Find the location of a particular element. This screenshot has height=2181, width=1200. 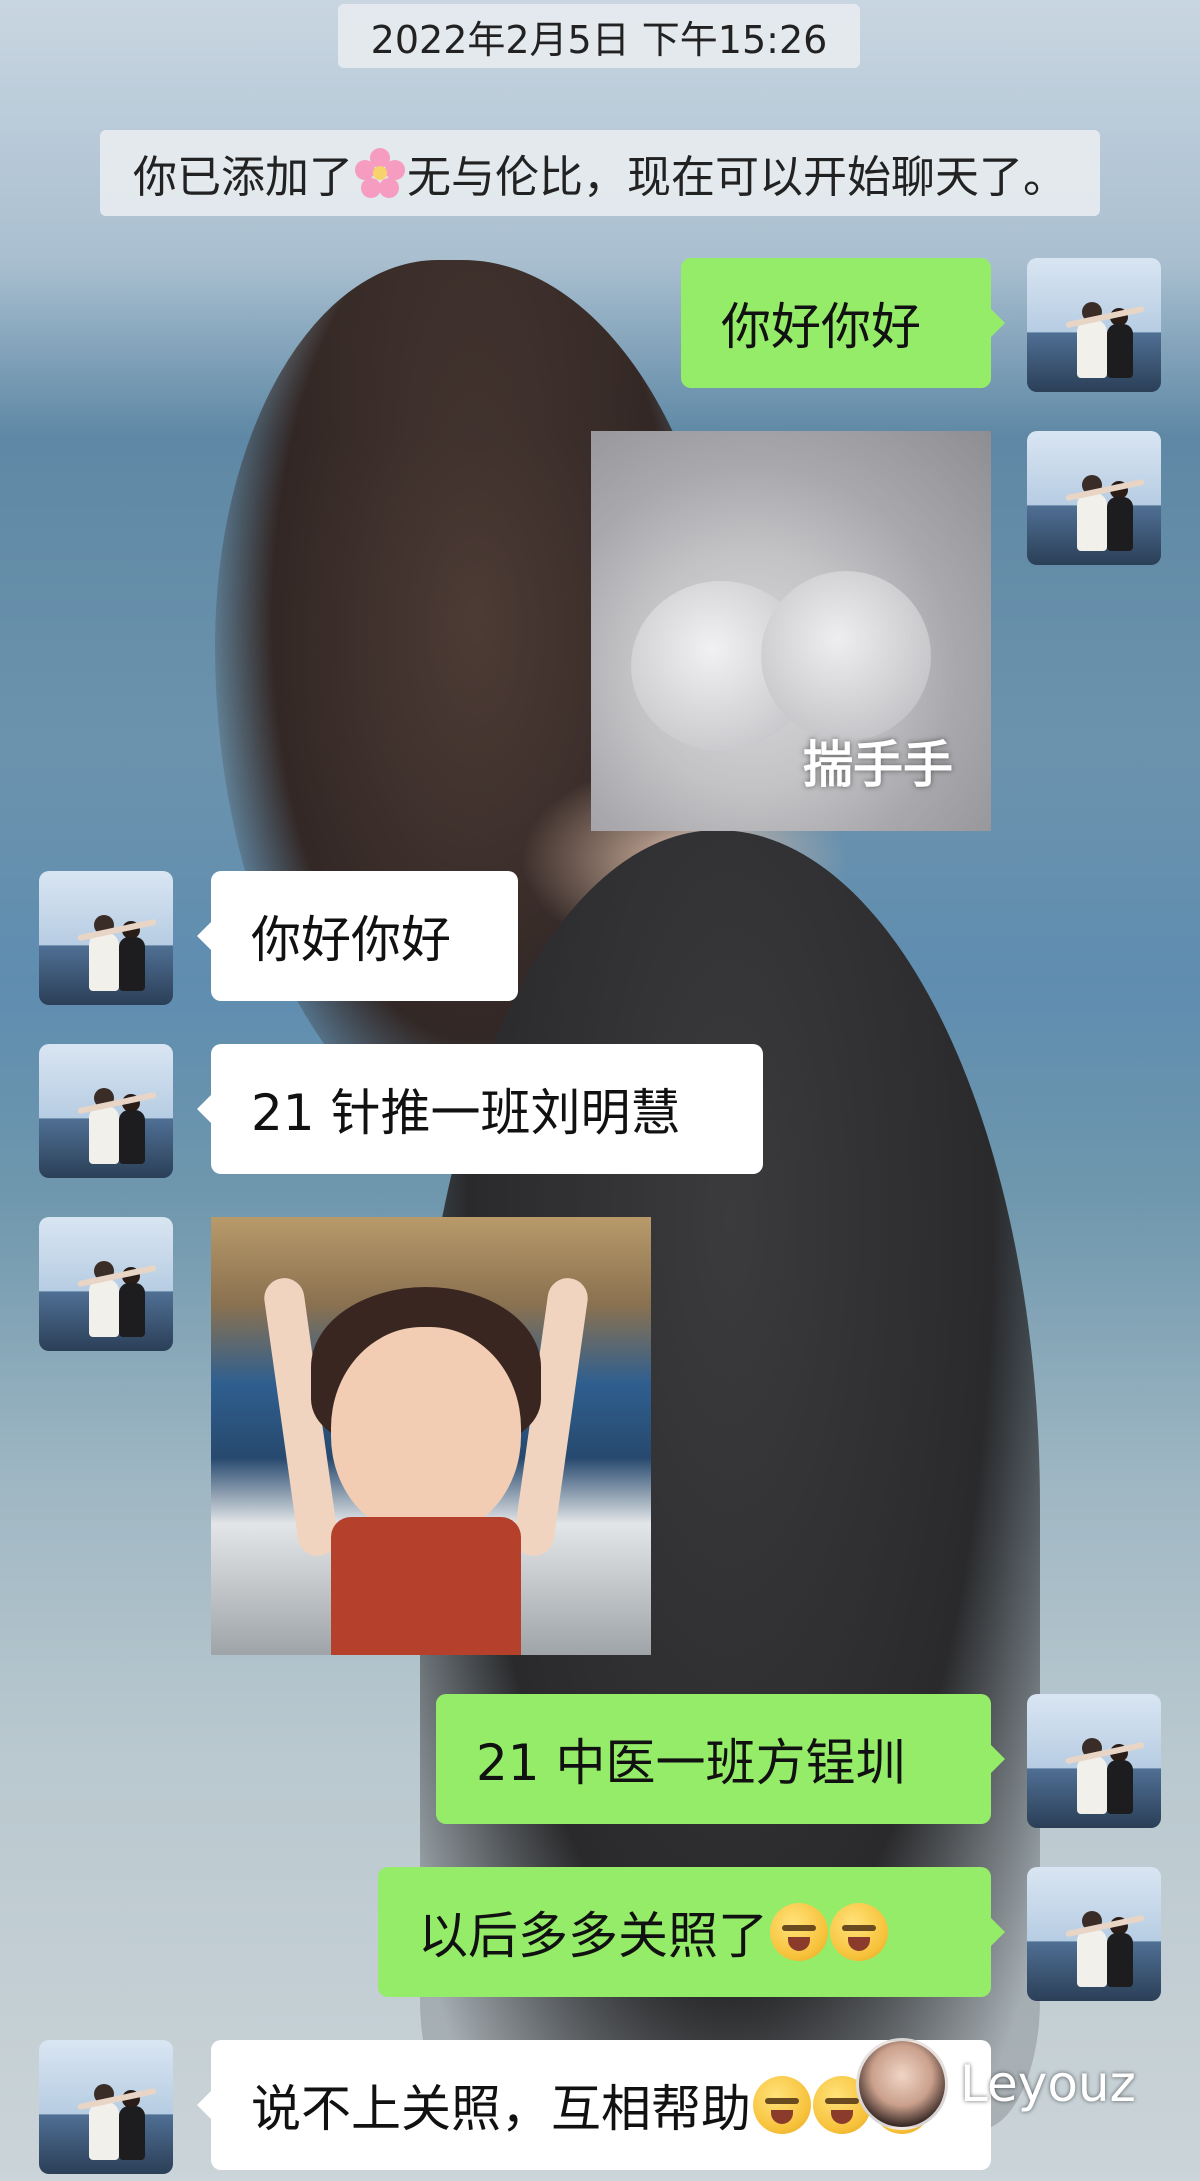

message-text: 21 中医一班方锃圳 is located at coordinates (691, 1763).